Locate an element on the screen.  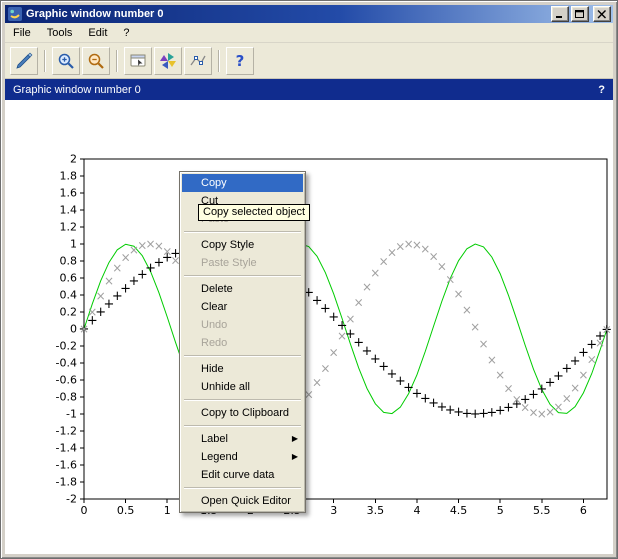
menu-item-edit-curve-data: Edit curve data is located at coordinates (242, 475).